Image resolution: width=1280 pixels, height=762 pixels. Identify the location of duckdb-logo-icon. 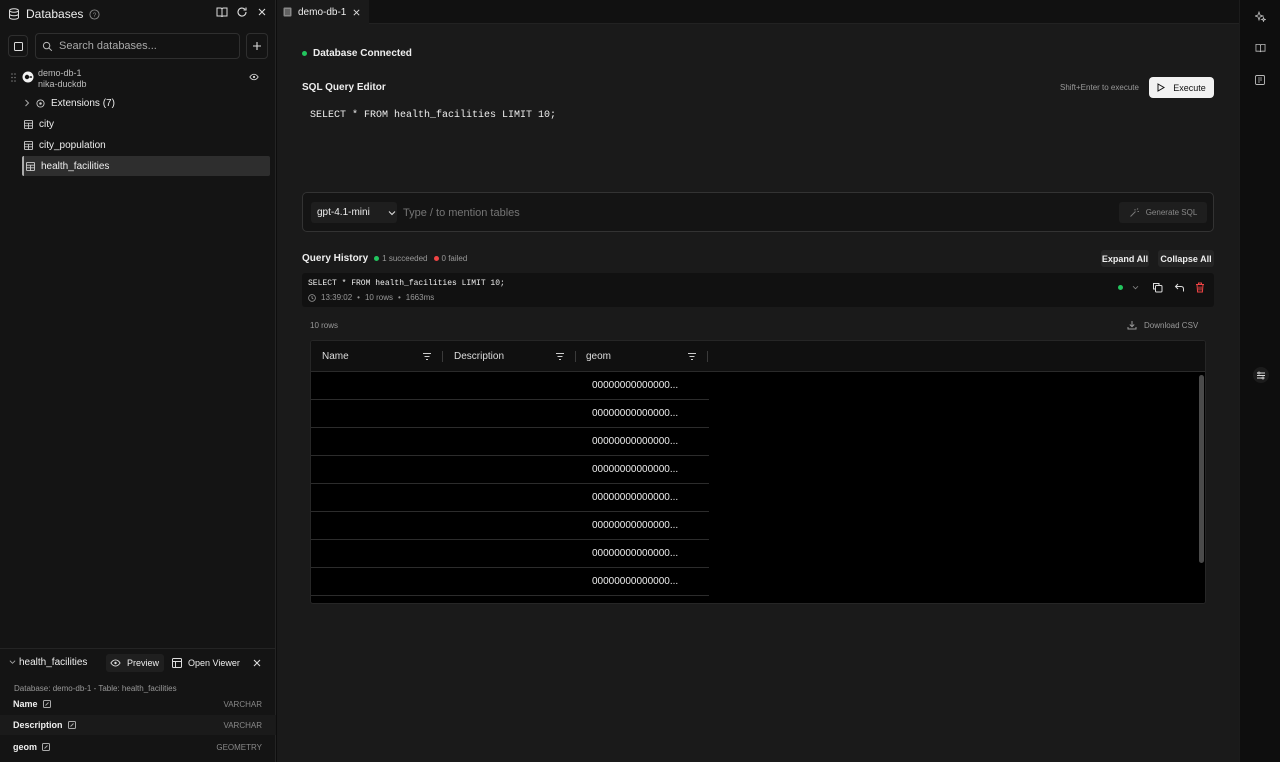
(28, 77).